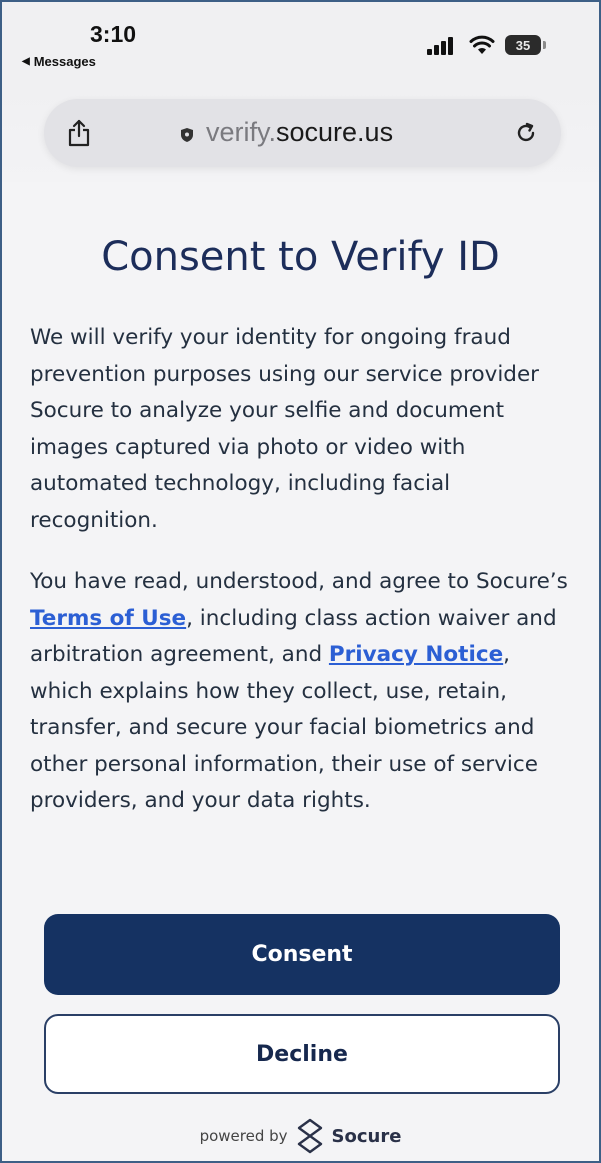 The image size is (601, 1163). What do you see at coordinates (300, 257) in the screenshot?
I see `page-title: Consent to Verify ID` at bounding box center [300, 257].